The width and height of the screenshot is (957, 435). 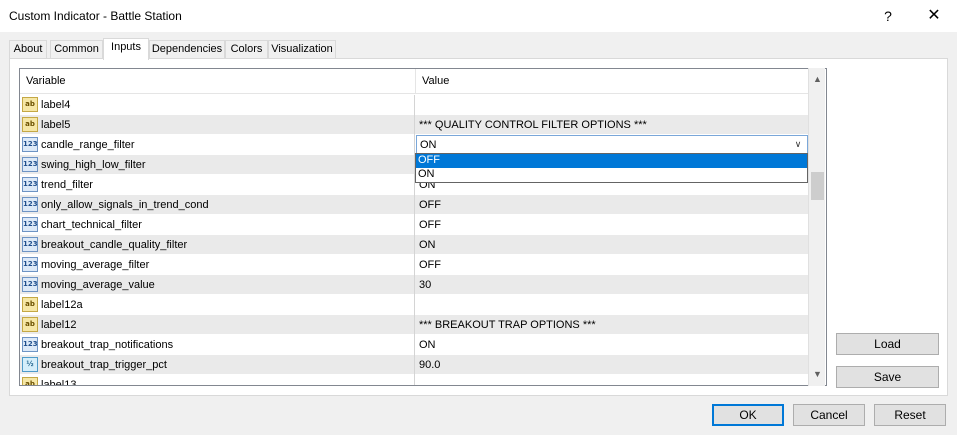 I want to click on value-combobox: ON ∨, so click(x=612, y=145).